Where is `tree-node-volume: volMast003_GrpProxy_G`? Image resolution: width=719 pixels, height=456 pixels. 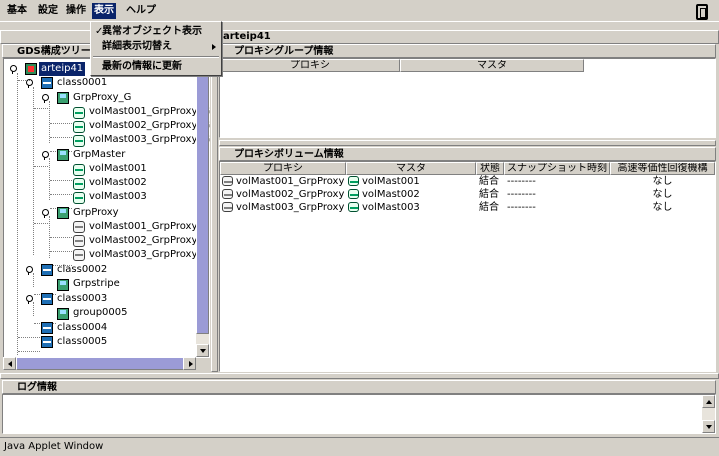 tree-node-volume: volMast003_GrpProxy_G is located at coordinates (149, 140).